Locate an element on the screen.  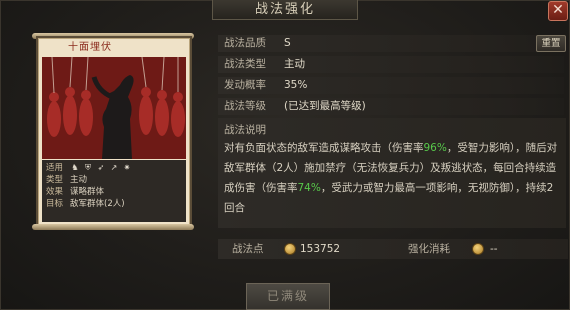
bow-icon: ➶ is located at coordinates (101, 167).